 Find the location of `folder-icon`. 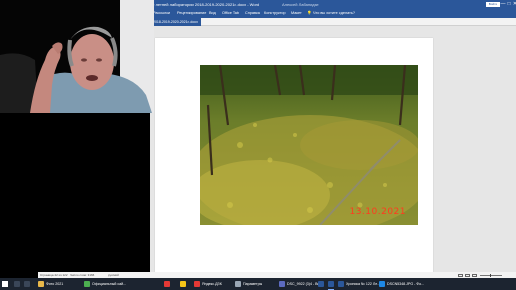

folder-icon is located at coordinates (41, 284).